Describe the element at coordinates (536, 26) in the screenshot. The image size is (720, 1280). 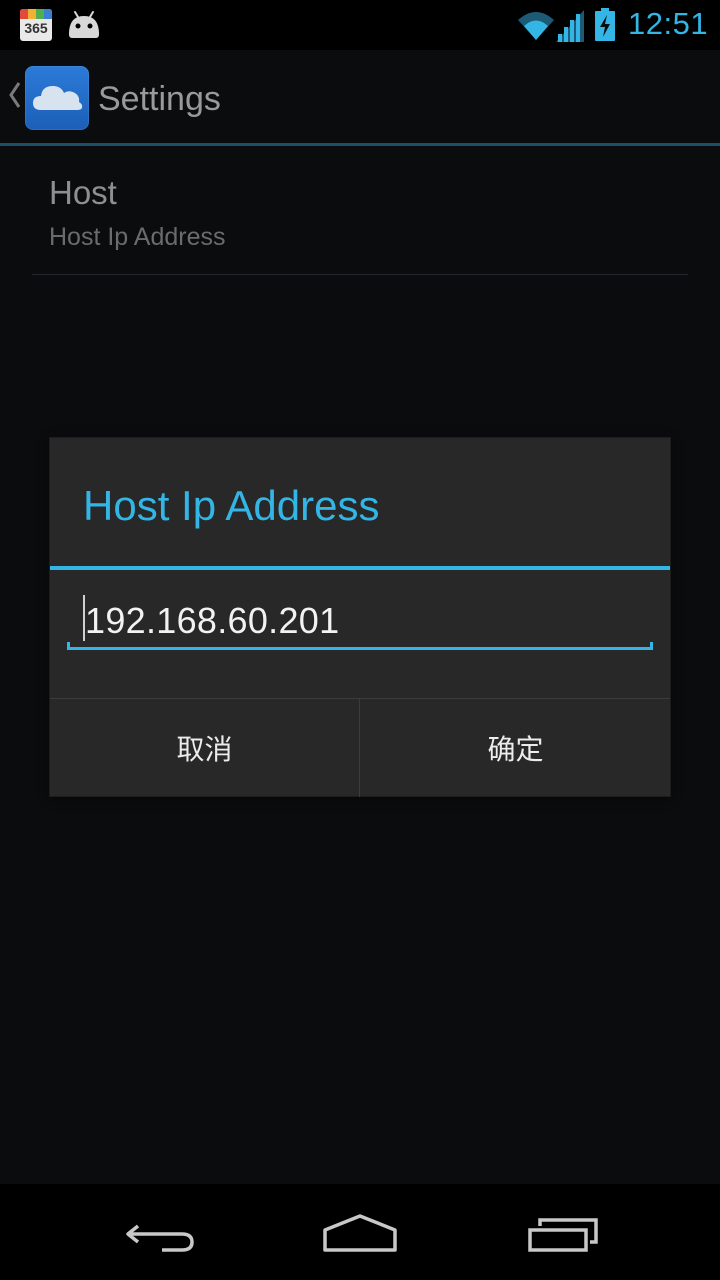
I see `wifi-icon` at that location.